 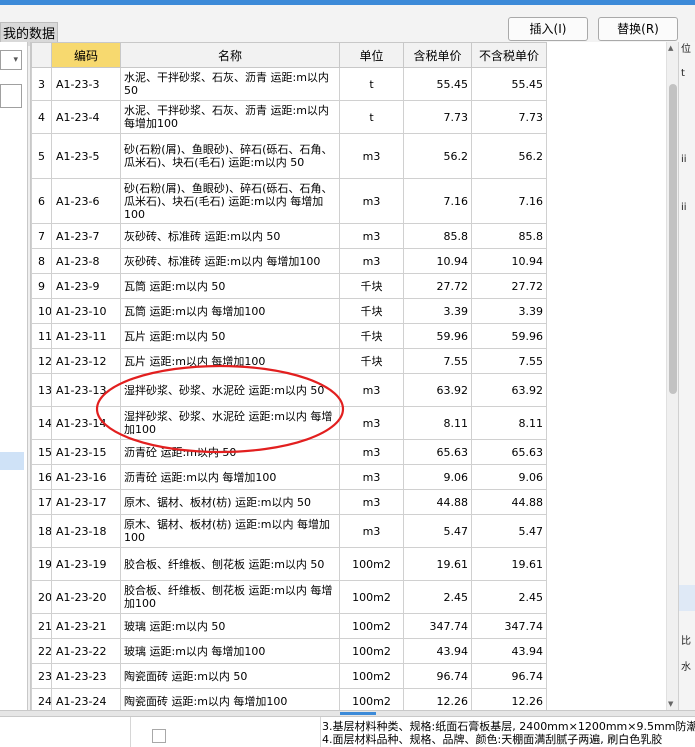 What do you see at coordinates (86, 311) in the screenshot?
I see `cell-code: A1-23-10` at bounding box center [86, 311].